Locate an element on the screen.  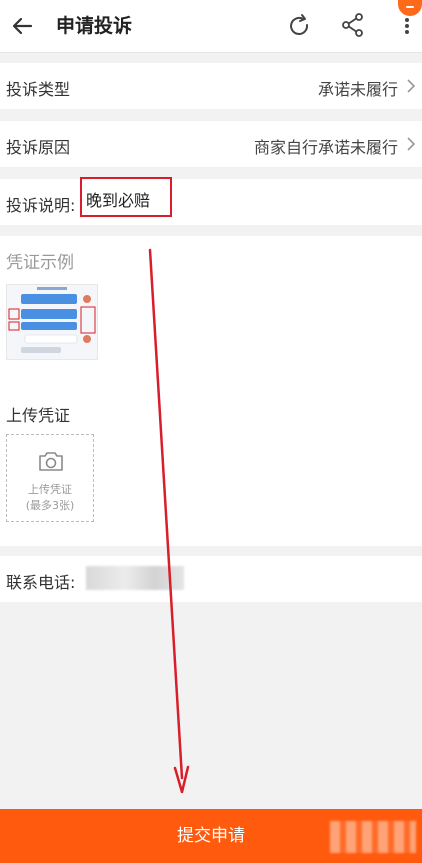
evidence-sample-title: 凭证示例 is located at coordinates (40, 263).